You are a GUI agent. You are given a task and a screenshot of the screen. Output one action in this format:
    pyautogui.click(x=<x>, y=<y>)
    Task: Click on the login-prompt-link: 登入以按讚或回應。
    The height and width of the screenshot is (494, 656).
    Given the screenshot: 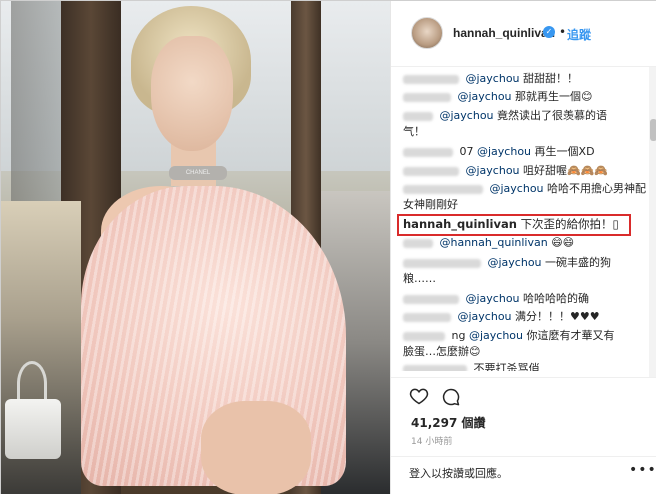 What is the action you would take?
    pyautogui.click(x=458, y=473)
    